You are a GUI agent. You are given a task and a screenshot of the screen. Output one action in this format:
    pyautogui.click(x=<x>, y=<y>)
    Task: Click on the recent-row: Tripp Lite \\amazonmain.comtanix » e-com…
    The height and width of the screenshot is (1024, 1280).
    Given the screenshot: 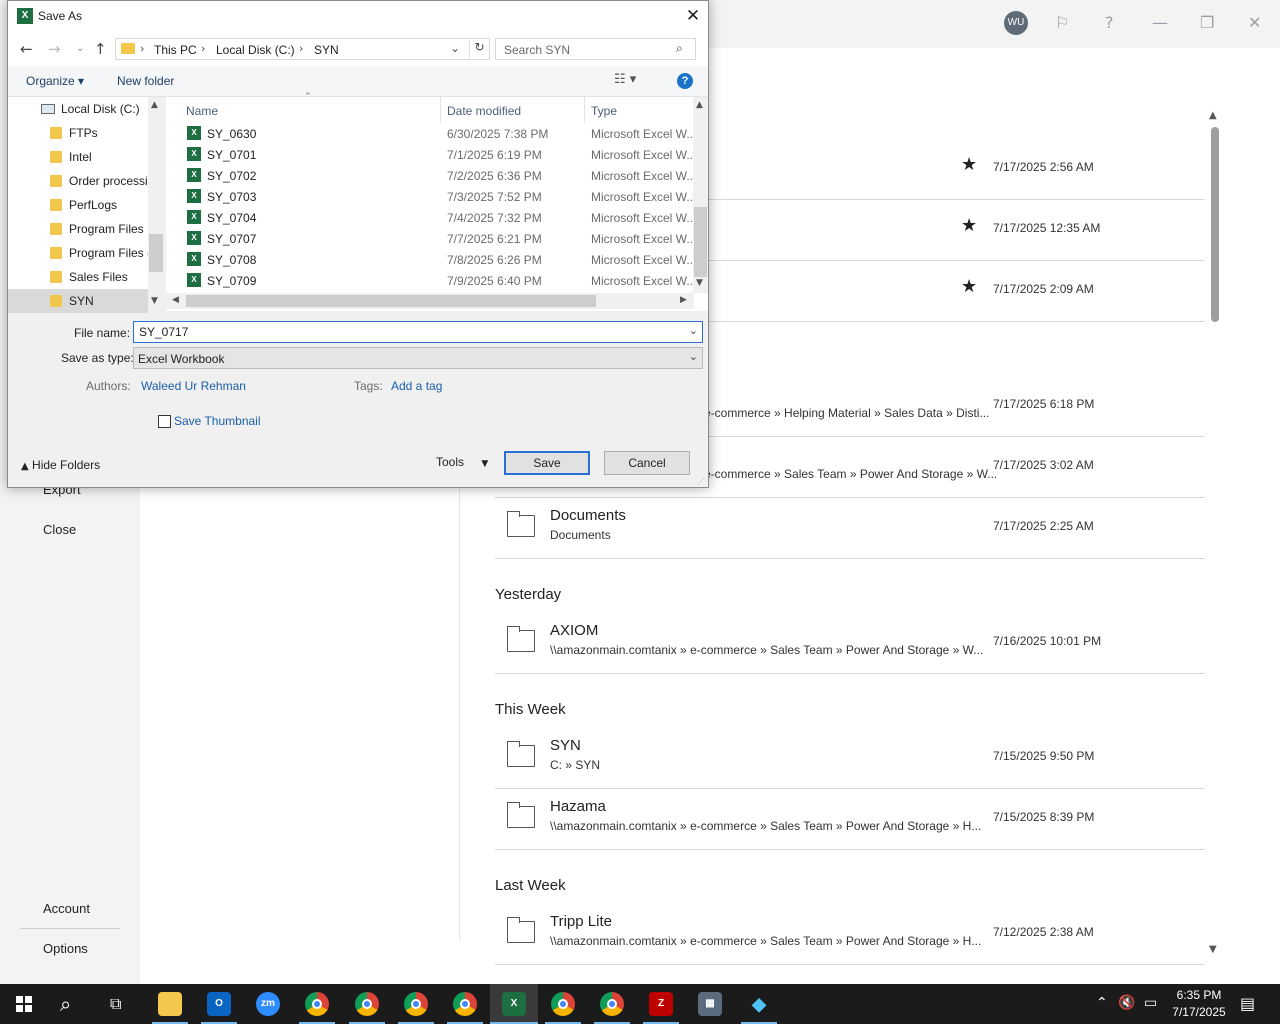 What is the action you would take?
    pyautogui.click(x=850, y=934)
    